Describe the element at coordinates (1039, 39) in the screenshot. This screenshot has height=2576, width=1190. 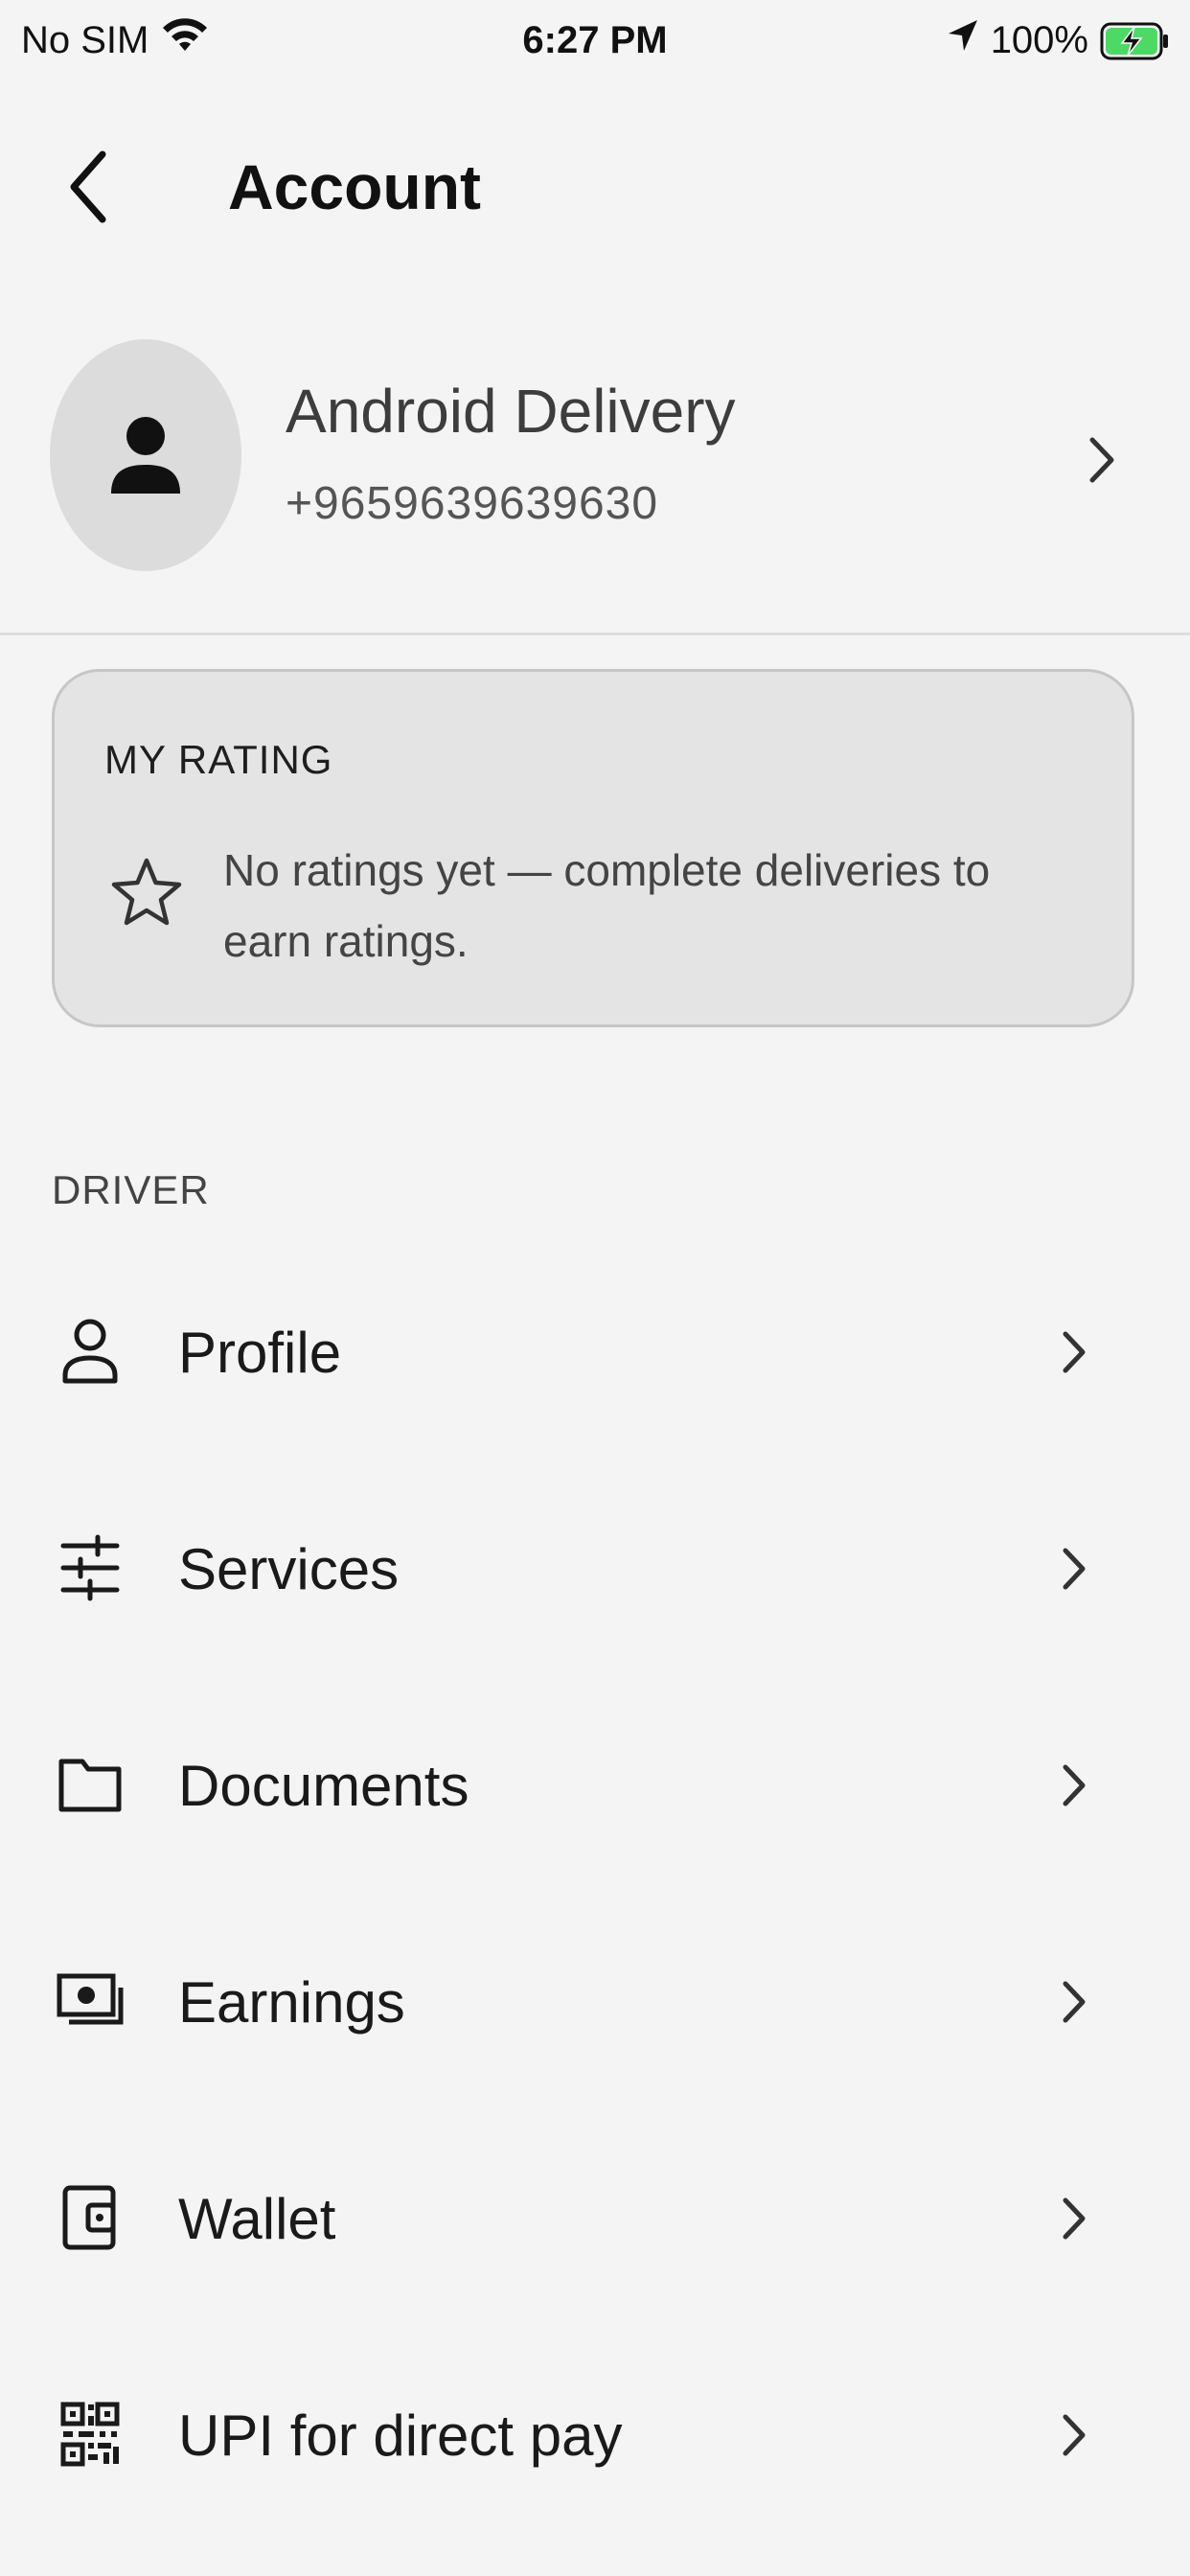
I see `battery-percent: 100%` at that location.